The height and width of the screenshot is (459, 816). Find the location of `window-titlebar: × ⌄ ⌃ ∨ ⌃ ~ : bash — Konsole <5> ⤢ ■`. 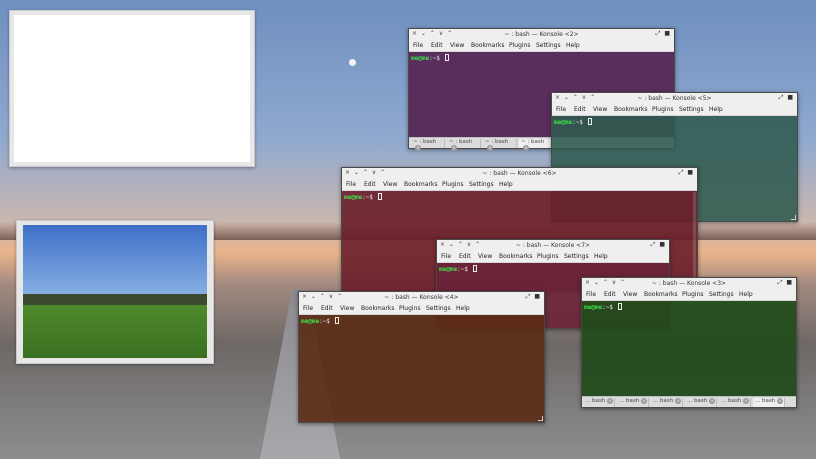

window-titlebar: × ⌄ ⌃ ∨ ⌃ ~ : bash — Konsole <5> ⤢ ■ is located at coordinates (674, 98).